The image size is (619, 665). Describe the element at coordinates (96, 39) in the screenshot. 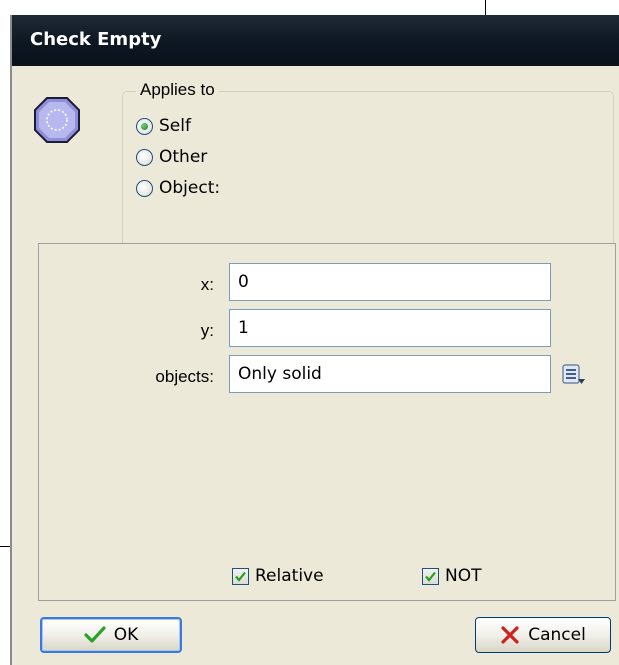

I see `window-title: Check Empty` at that location.